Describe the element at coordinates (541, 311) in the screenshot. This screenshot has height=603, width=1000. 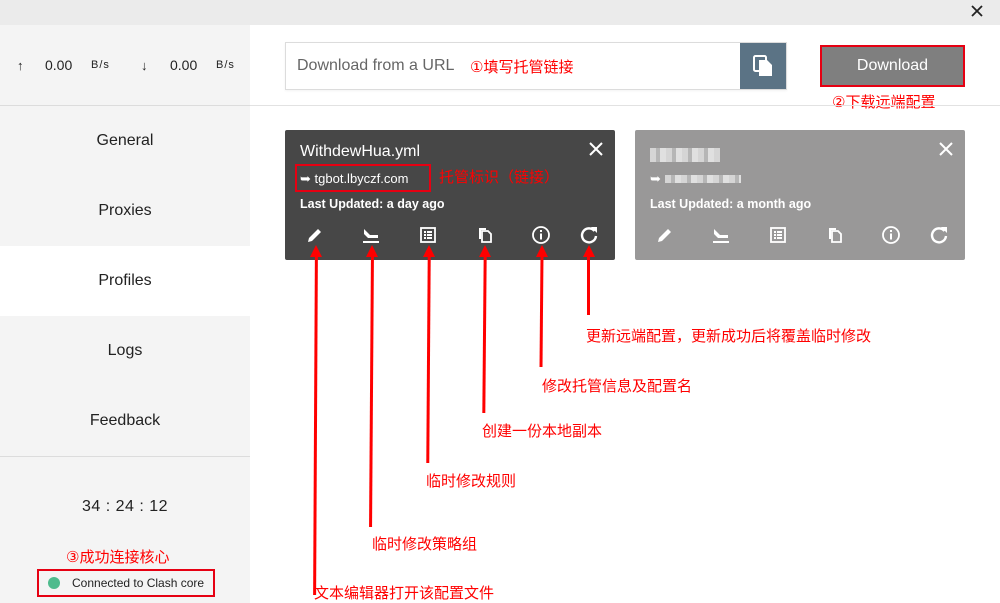
I see `annotation-arrow-info` at that location.